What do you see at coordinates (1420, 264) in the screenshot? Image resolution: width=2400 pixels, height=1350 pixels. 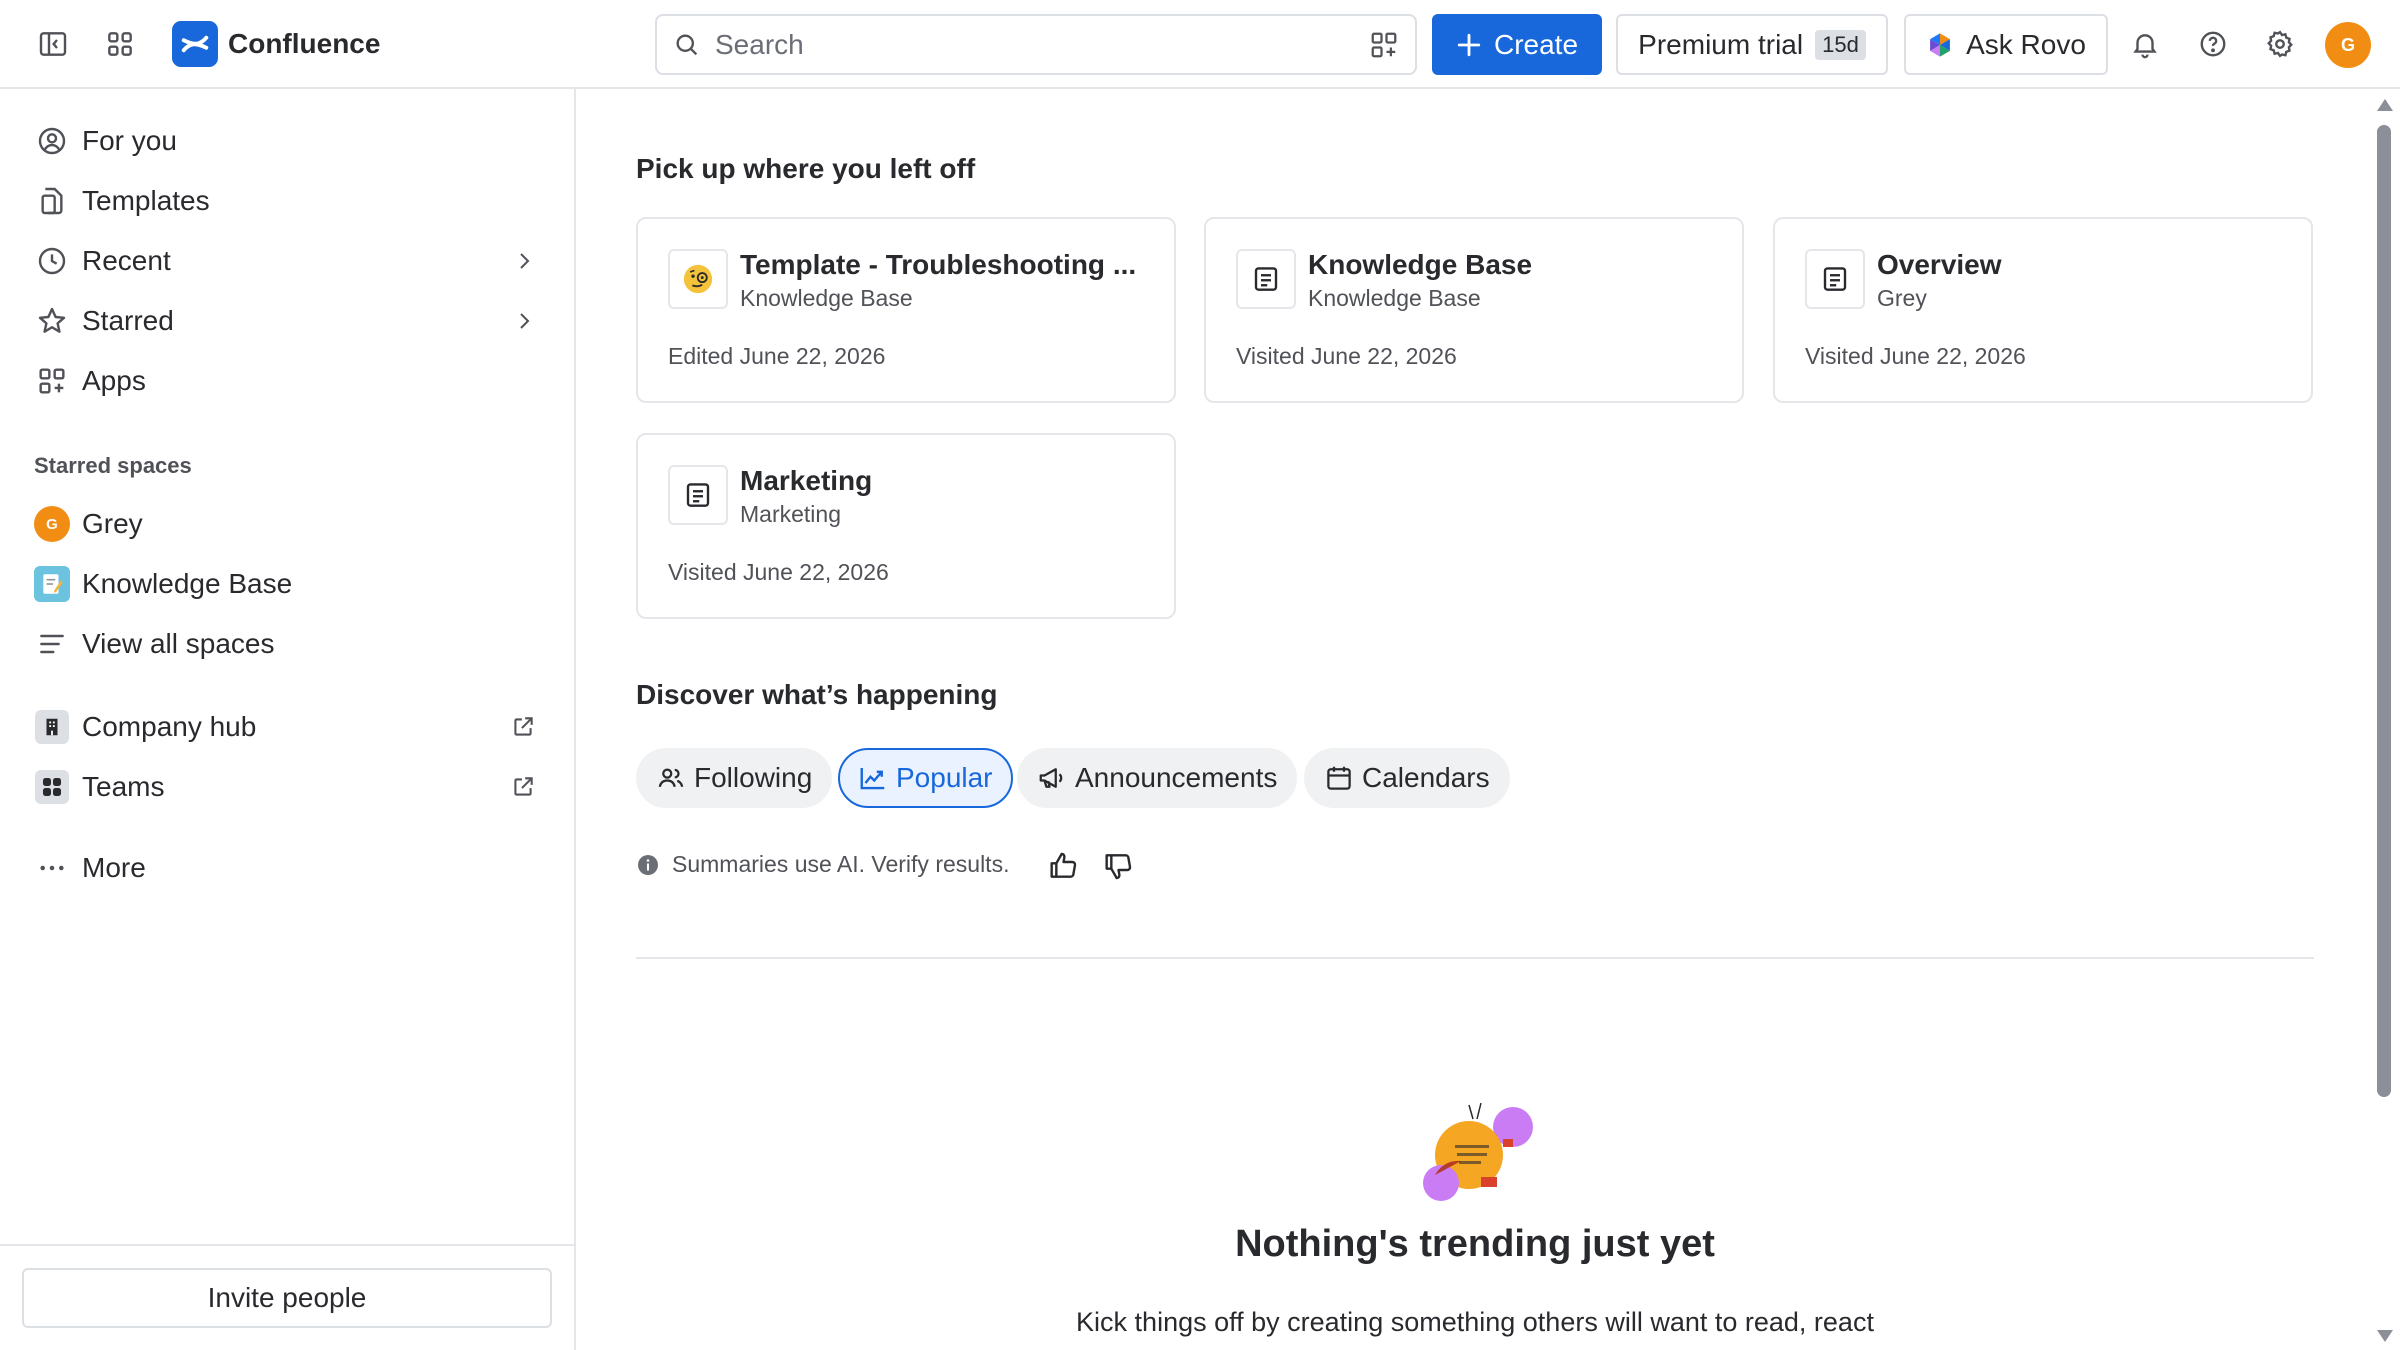 I see `card-title: Knowledge Base` at bounding box center [1420, 264].